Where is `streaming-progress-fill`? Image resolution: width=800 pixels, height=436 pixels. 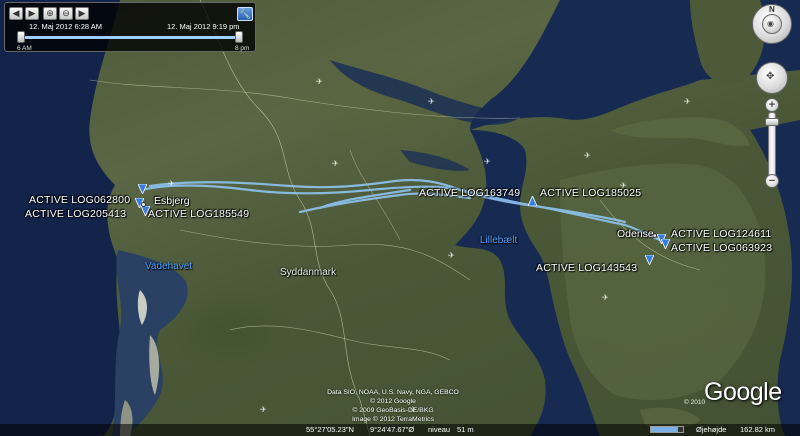
streaming-progress-fill is located at coordinates (665, 429).